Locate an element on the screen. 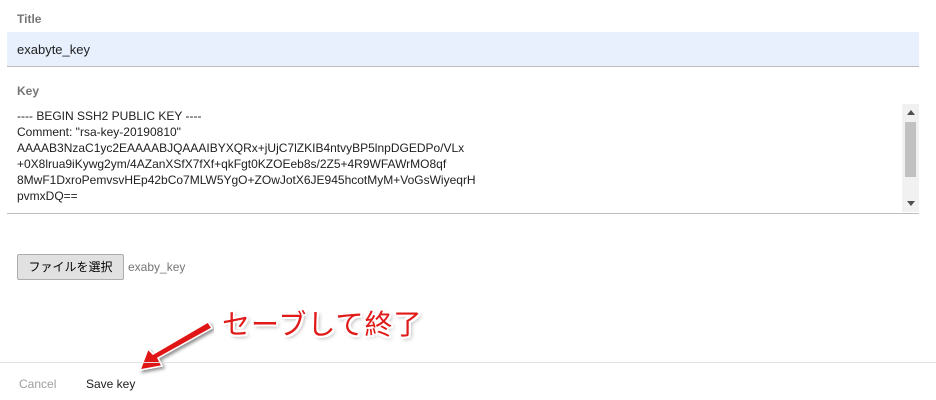  title-label: Title is located at coordinates (29, 19).